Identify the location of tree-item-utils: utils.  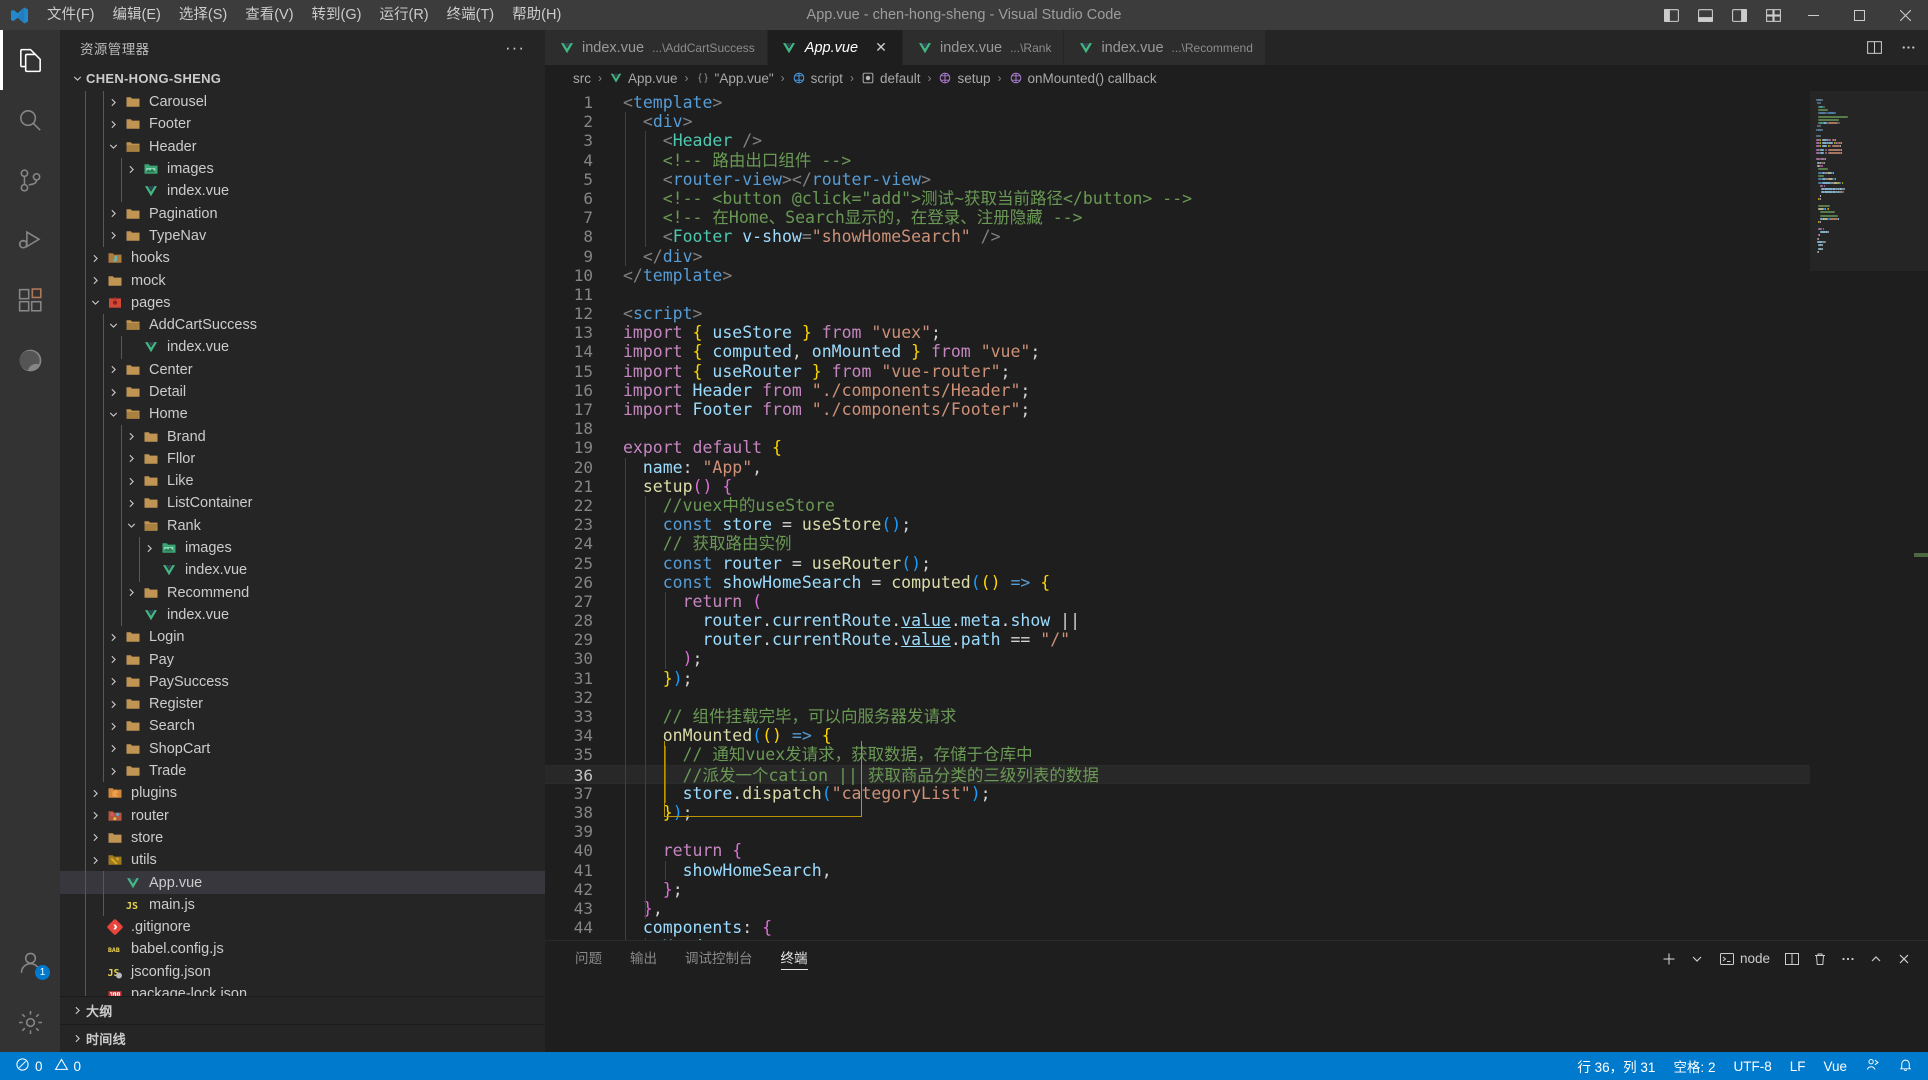
(302, 860).